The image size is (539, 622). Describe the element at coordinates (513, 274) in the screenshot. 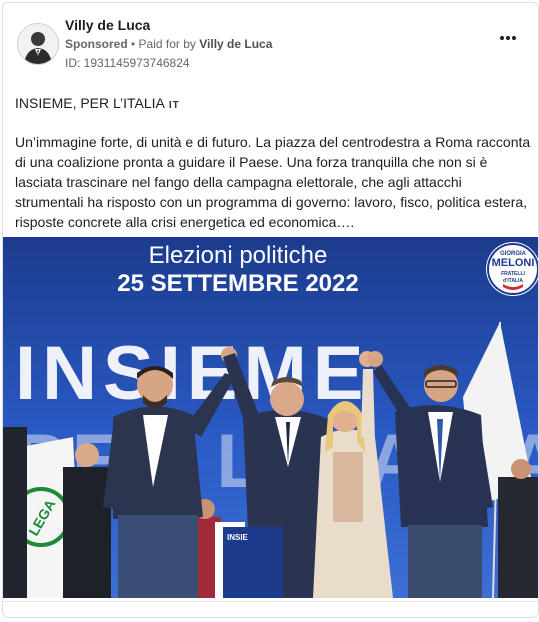

I see `logo-sub1-text: FRATELLI` at that location.